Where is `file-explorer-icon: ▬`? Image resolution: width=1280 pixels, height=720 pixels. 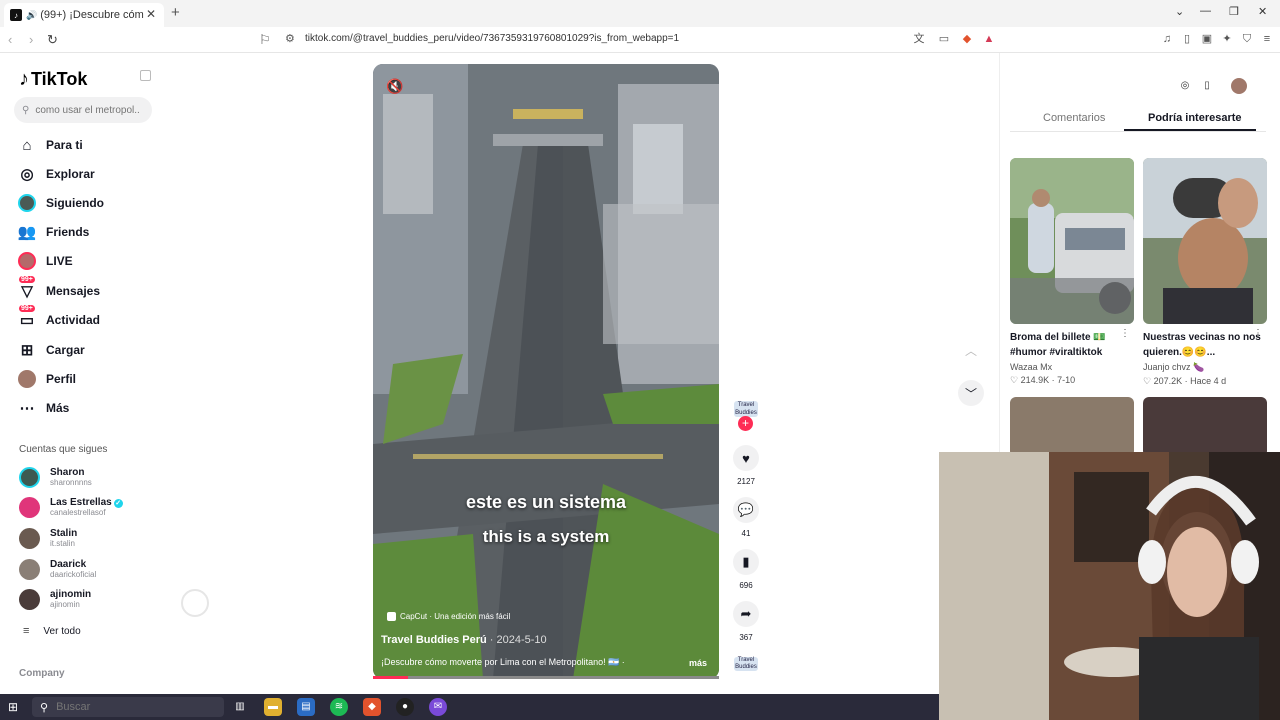
file-explorer-icon: ▬ is located at coordinates (273, 707).